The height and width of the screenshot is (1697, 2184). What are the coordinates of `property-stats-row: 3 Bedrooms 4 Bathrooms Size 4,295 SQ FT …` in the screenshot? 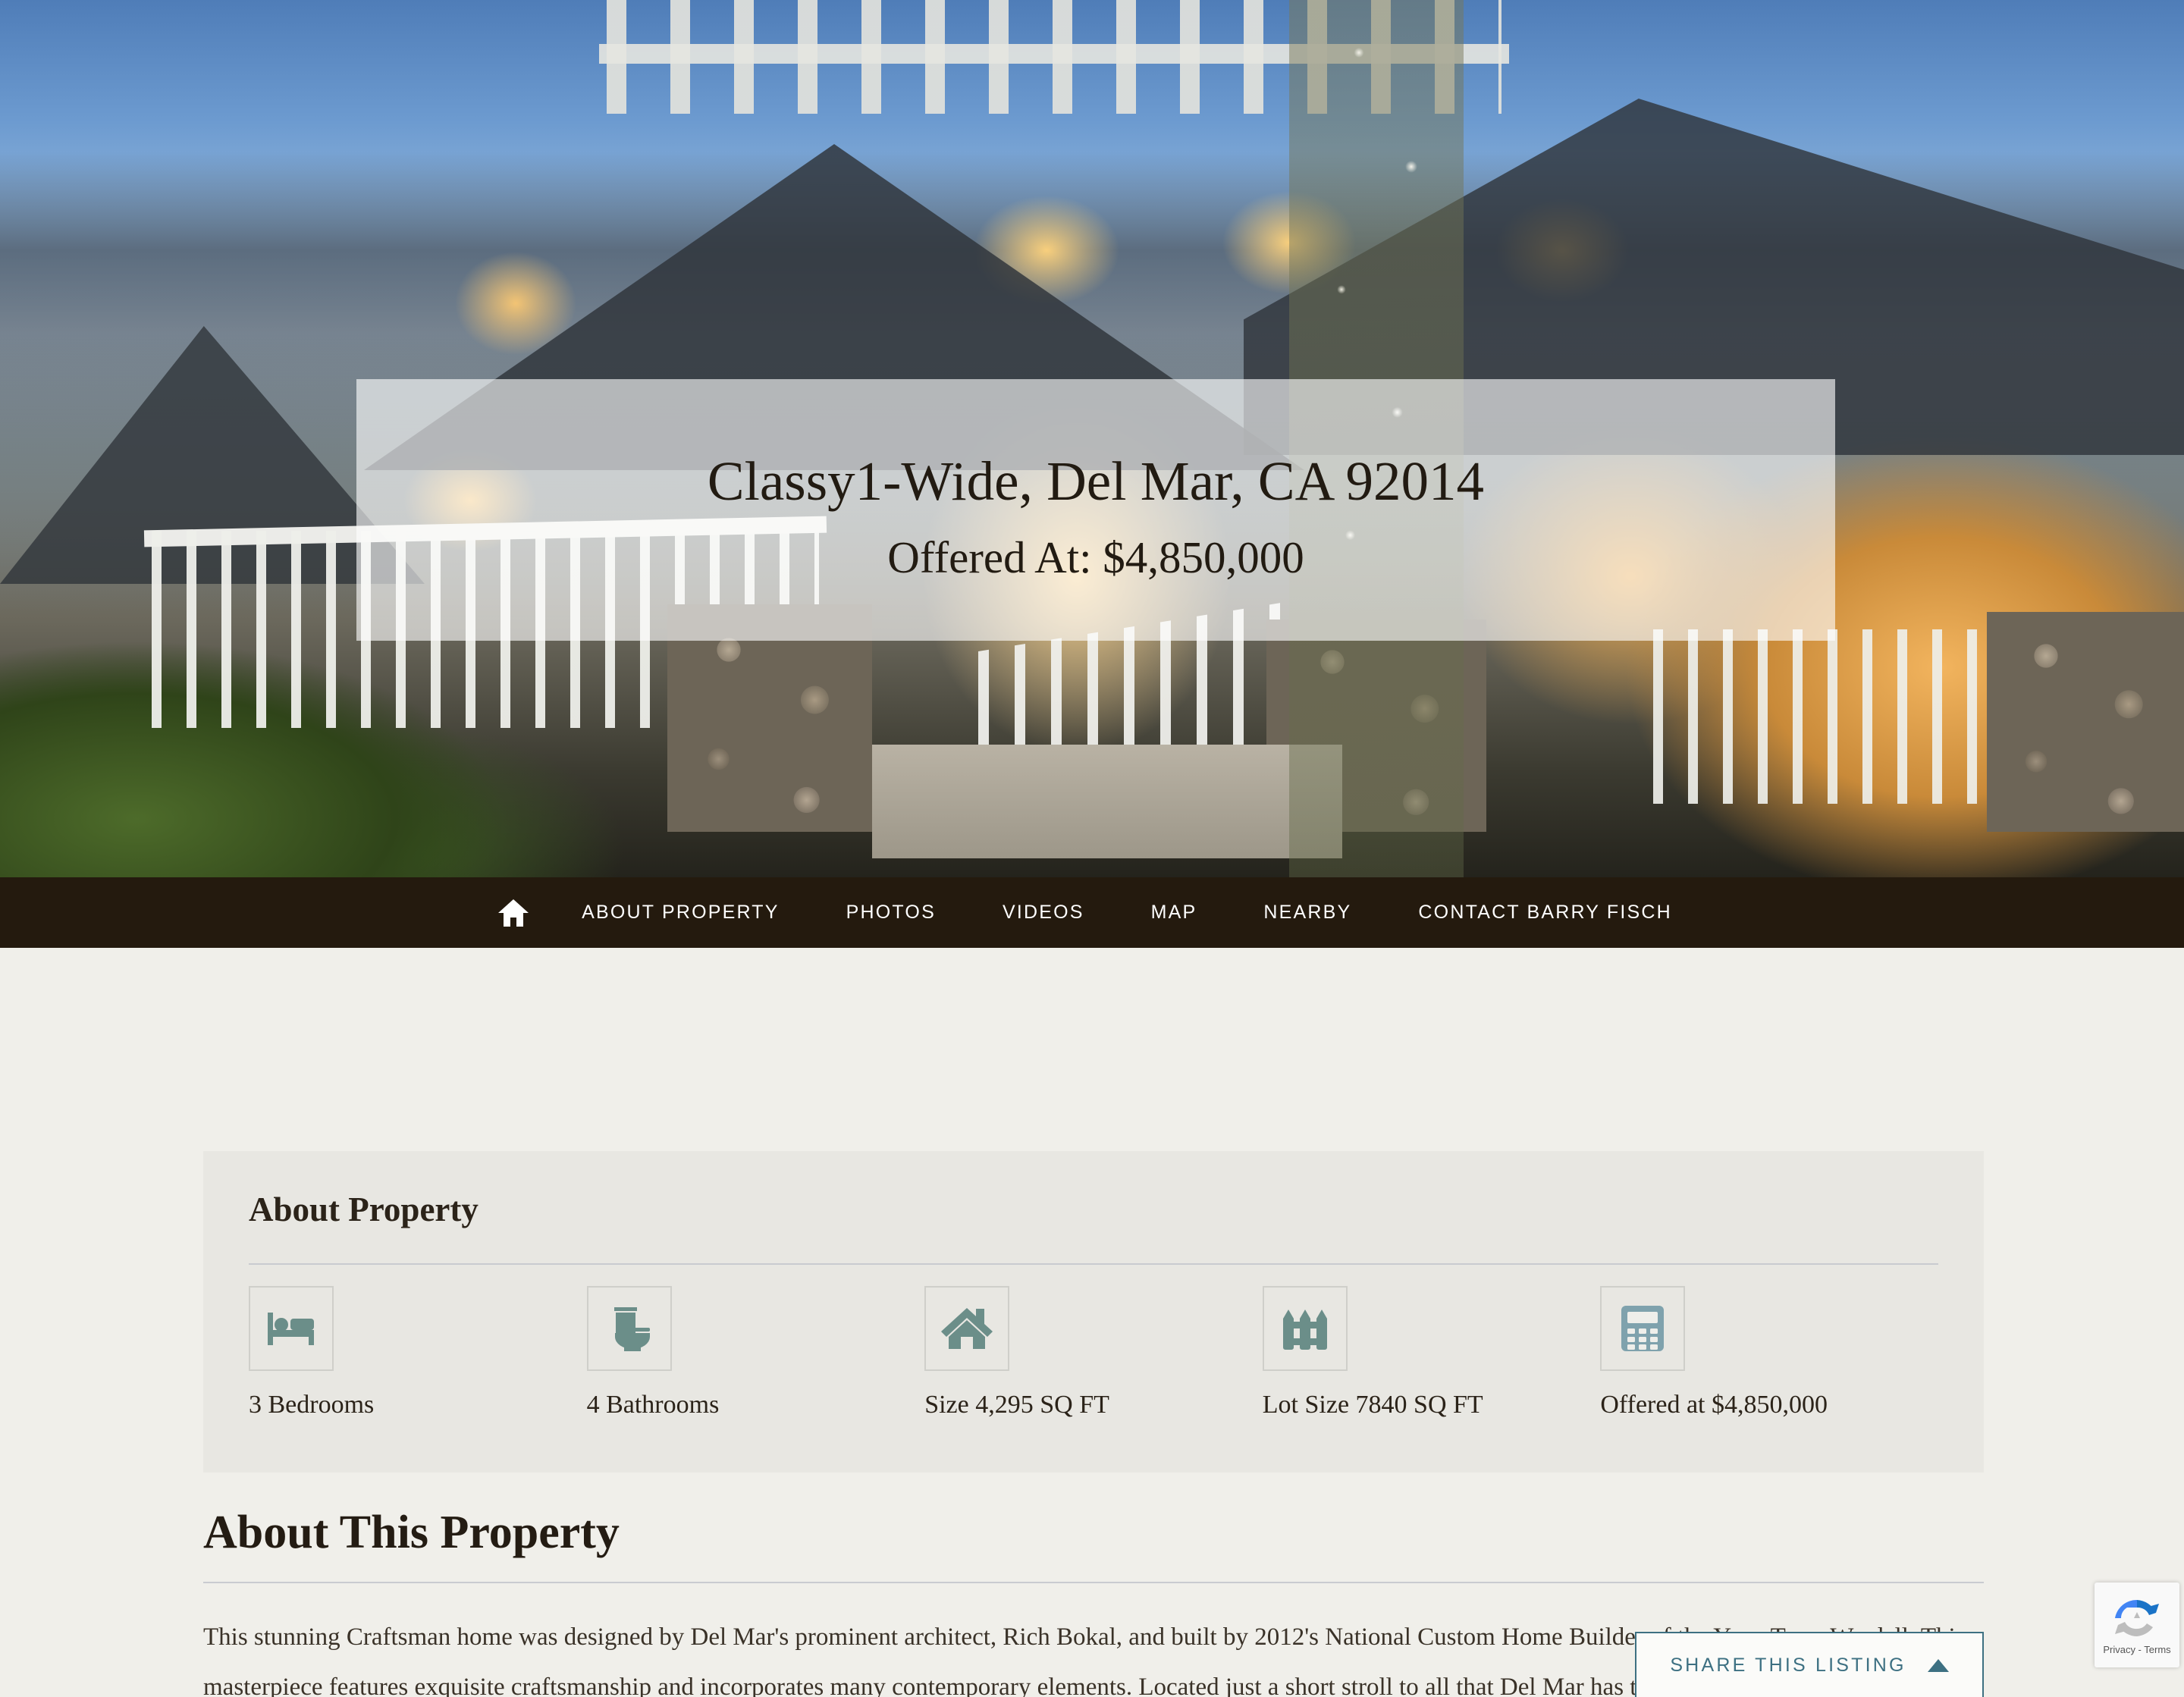 It's located at (1093, 1352).